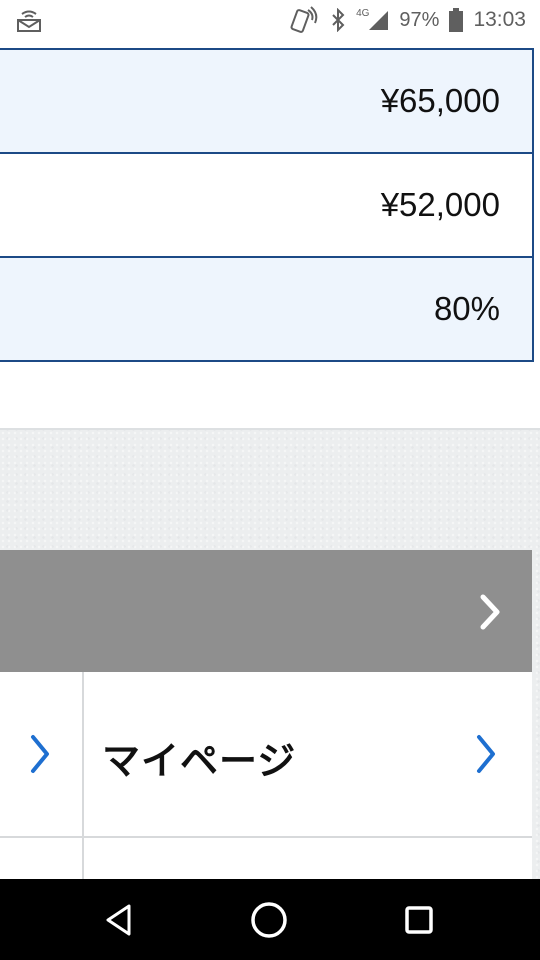 The height and width of the screenshot is (960, 540). I want to click on price-value: ¥52,000, so click(440, 204).